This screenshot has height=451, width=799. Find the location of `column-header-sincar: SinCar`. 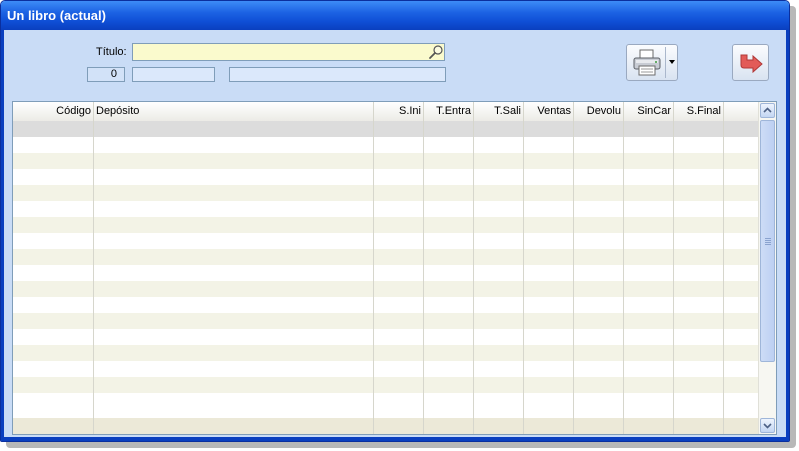

column-header-sincar: SinCar is located at coordinates (648, 111).